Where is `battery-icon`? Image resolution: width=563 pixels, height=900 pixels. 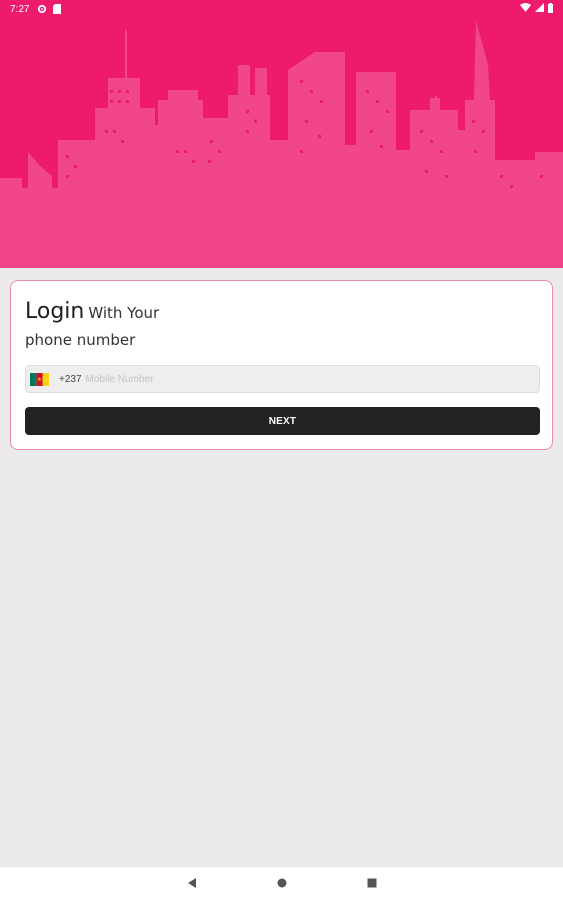 battery-icon is located at coordinates (550, 9).